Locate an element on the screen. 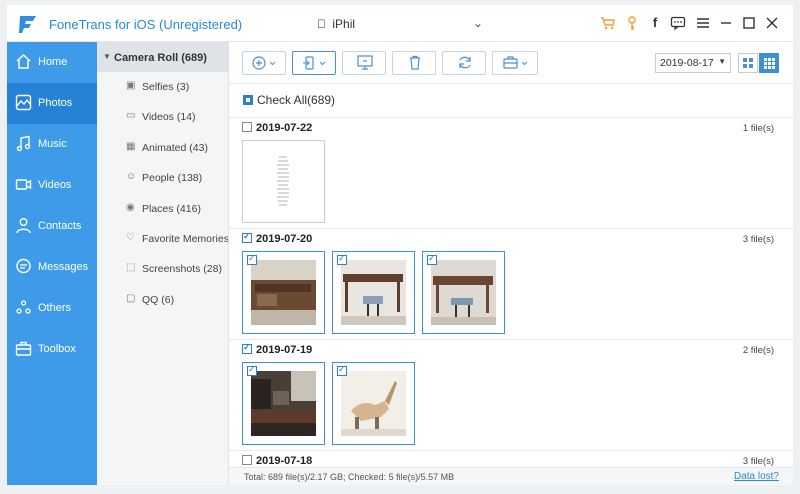  device-name: iPhil is located at coordinates (344, 24).